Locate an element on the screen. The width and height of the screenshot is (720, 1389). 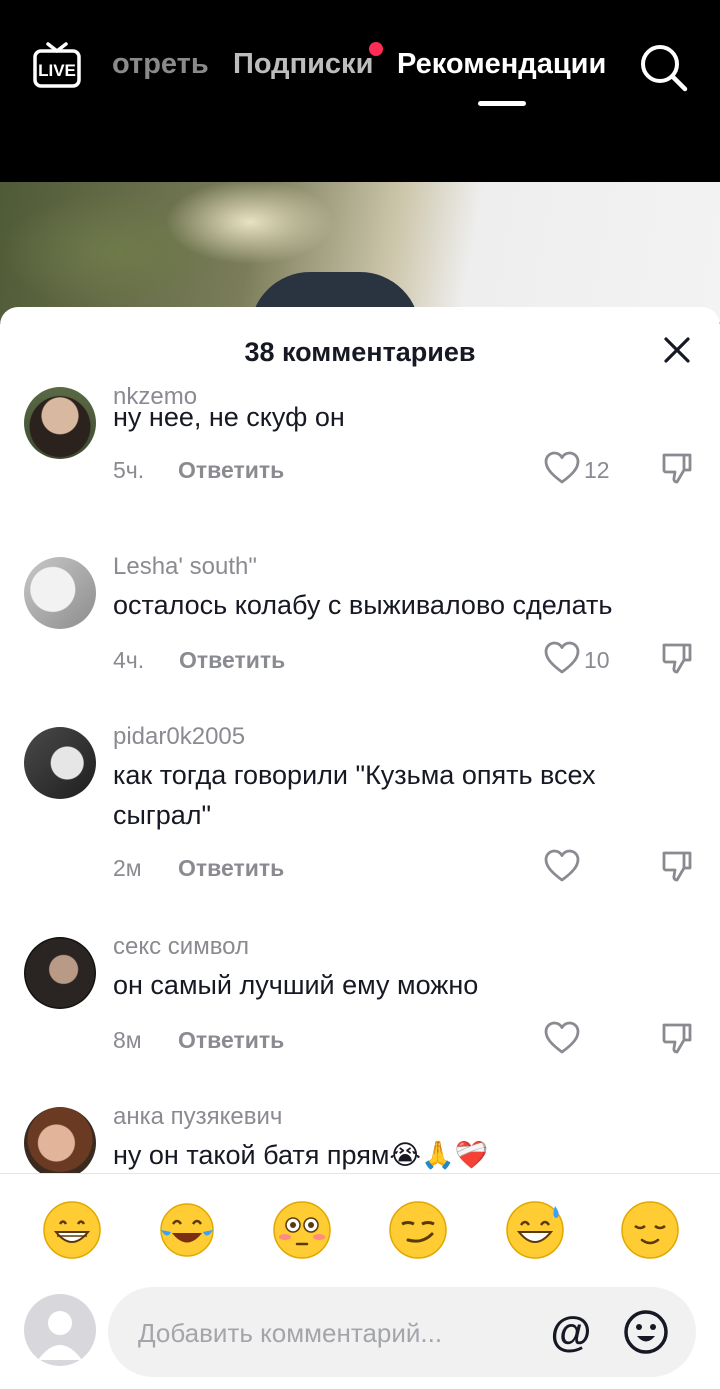
notification-dot is located at coordinates (376, 49).